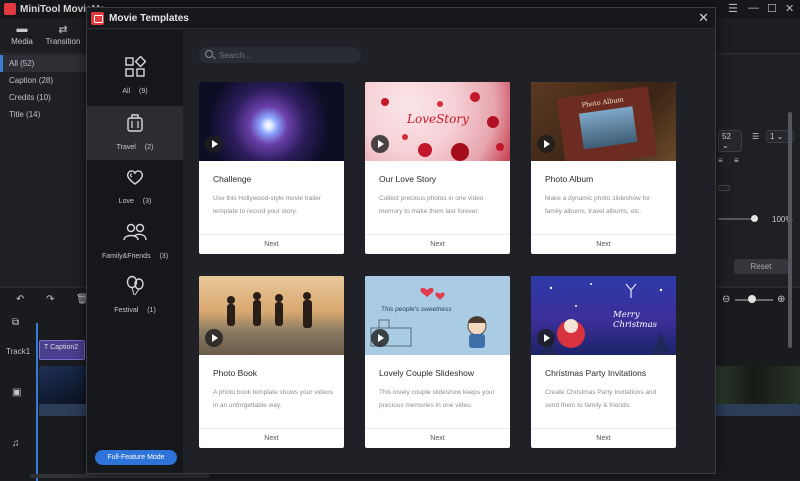 The width and height of the screenshot is (800, 481). I want to click on category-travel-label: Travel, so click(126, 147).